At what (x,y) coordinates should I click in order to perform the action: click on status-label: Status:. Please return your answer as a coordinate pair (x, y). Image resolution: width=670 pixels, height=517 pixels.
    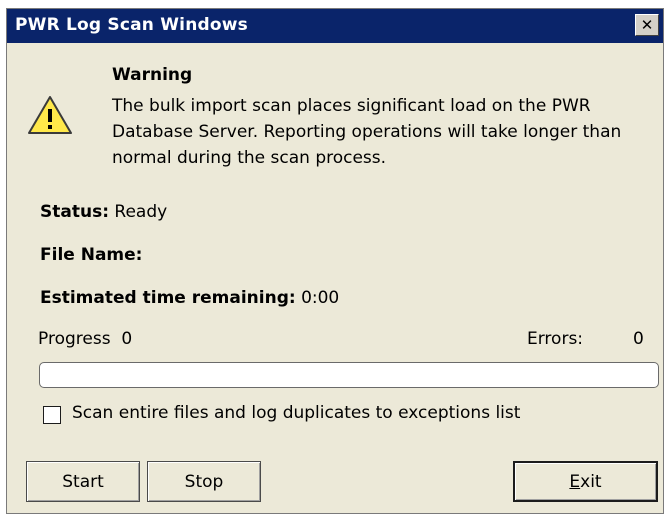
    Looking at the image, I should click on (74, 212).